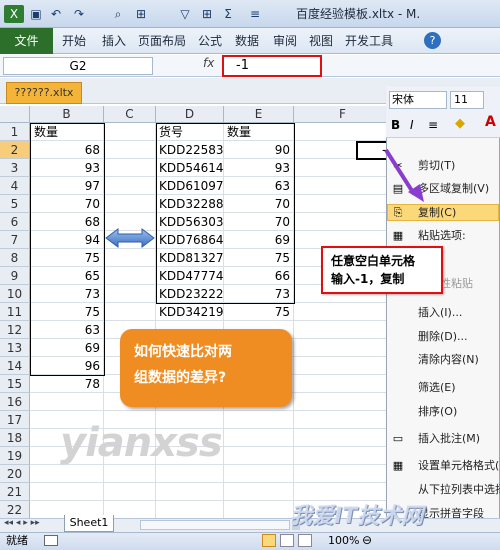 The image size is (500, 550). What do you see at coordinates (15, 258) in the screenshot?
I see `row-header: 8` at bounding box center [15, 258].